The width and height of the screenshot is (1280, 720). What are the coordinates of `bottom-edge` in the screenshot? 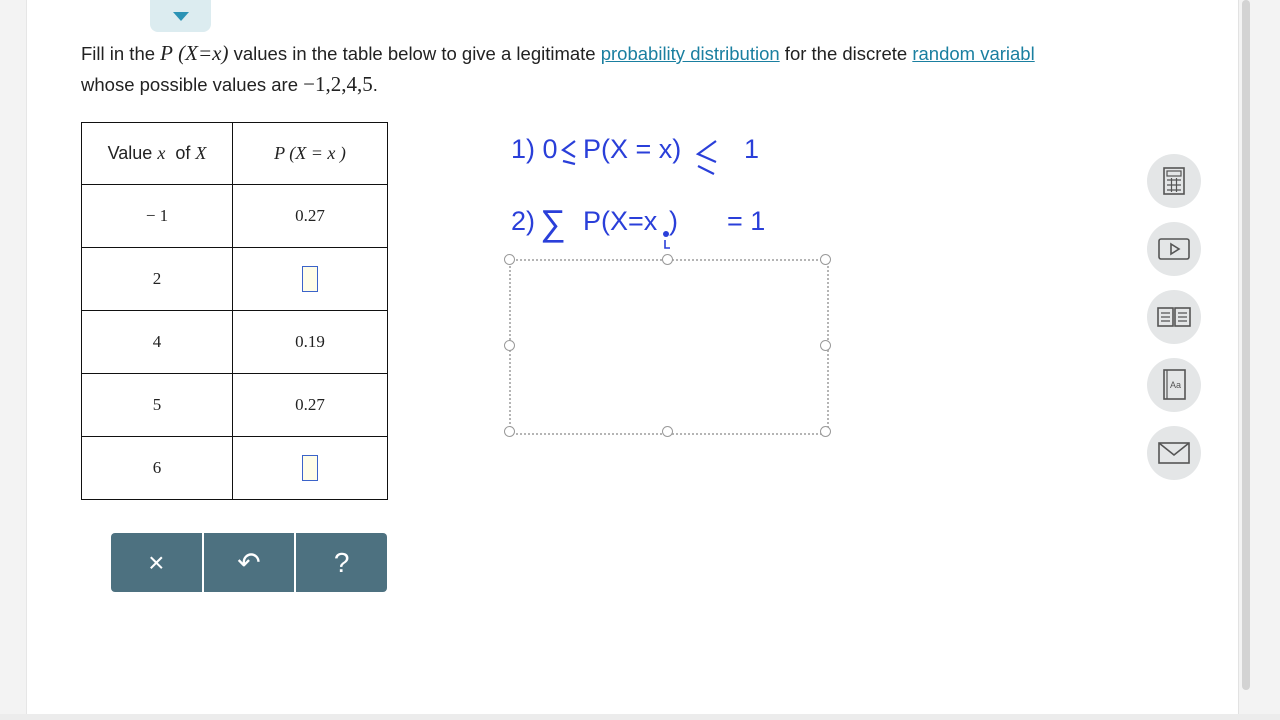 It's located at (640, 717).